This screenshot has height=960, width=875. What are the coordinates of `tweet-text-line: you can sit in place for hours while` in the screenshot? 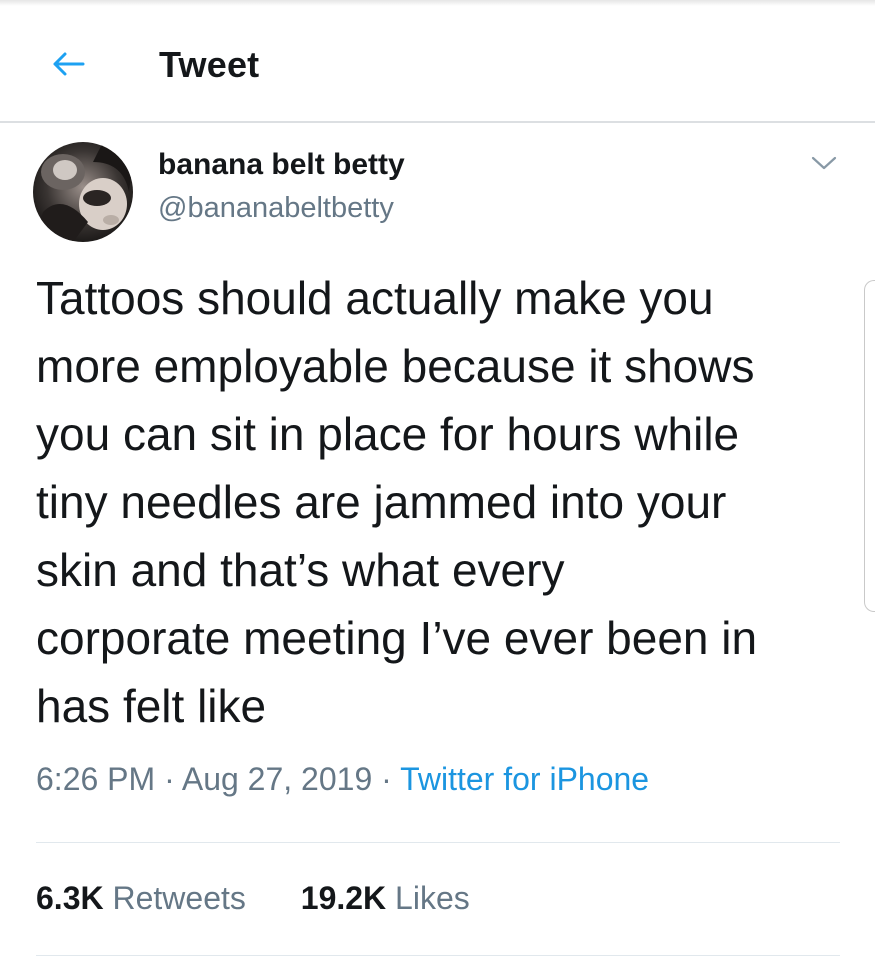 It's located at (388, 434).